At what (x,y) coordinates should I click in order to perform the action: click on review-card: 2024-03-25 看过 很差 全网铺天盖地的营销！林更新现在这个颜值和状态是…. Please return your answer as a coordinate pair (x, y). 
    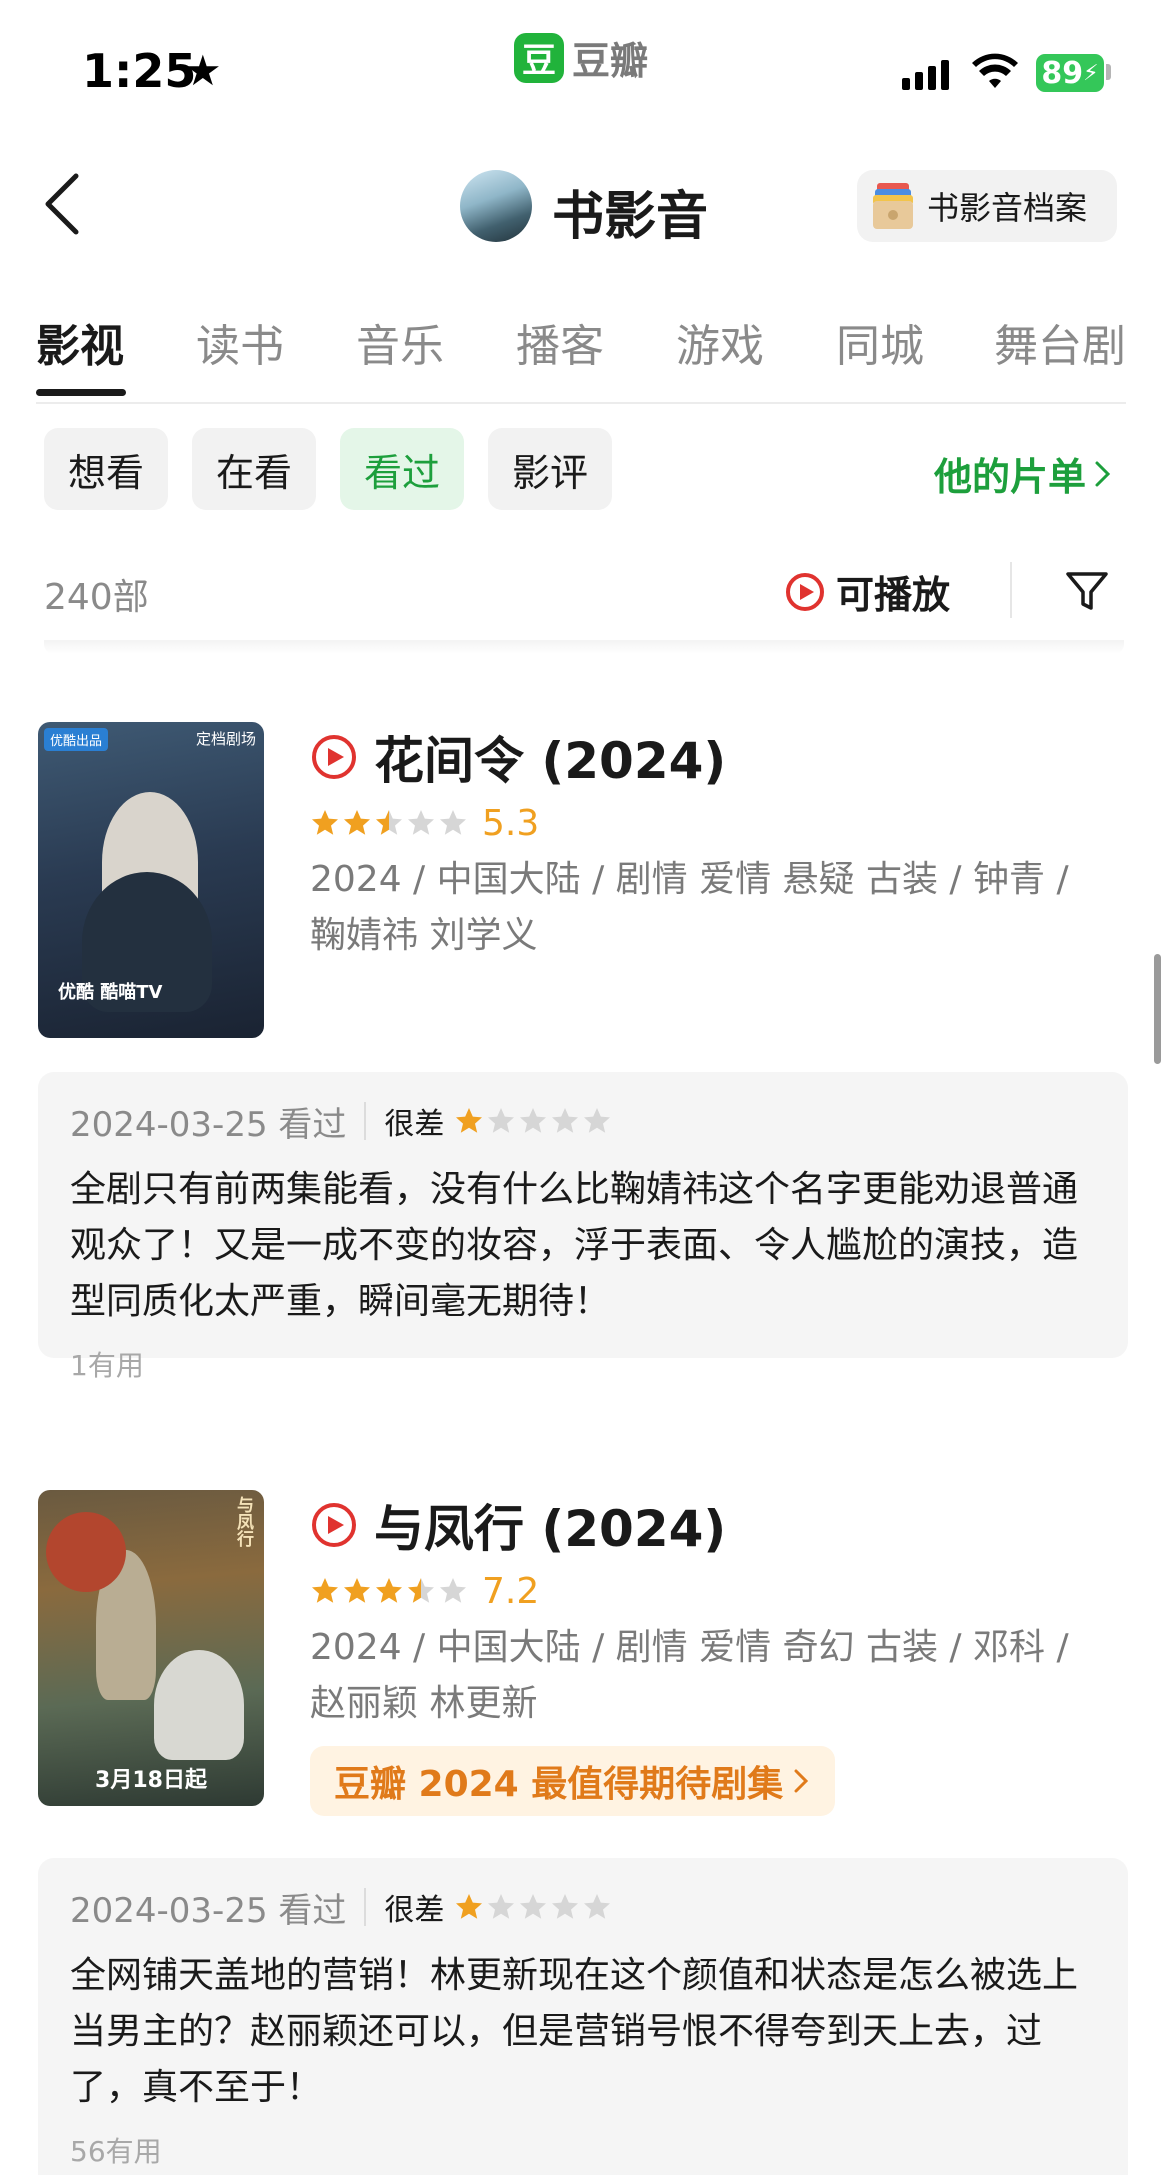
    Looking at the image, I should click on (583, 2016).